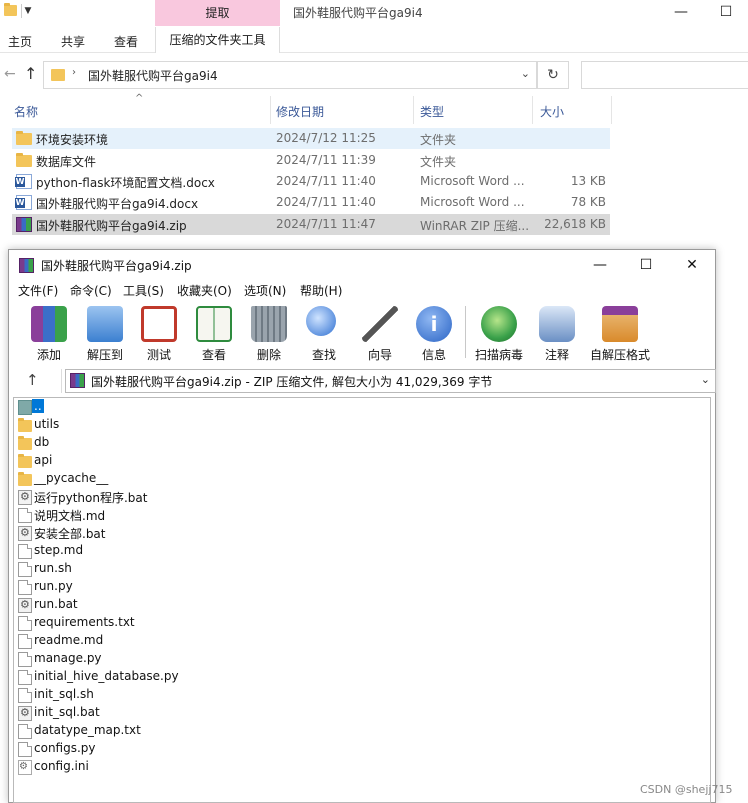 This screenshot has height=803, width=748. What do you see at coordinates (217, 13) in the screenshot?
I see `tab-extract: 提取` at bounding box center [217, 13].